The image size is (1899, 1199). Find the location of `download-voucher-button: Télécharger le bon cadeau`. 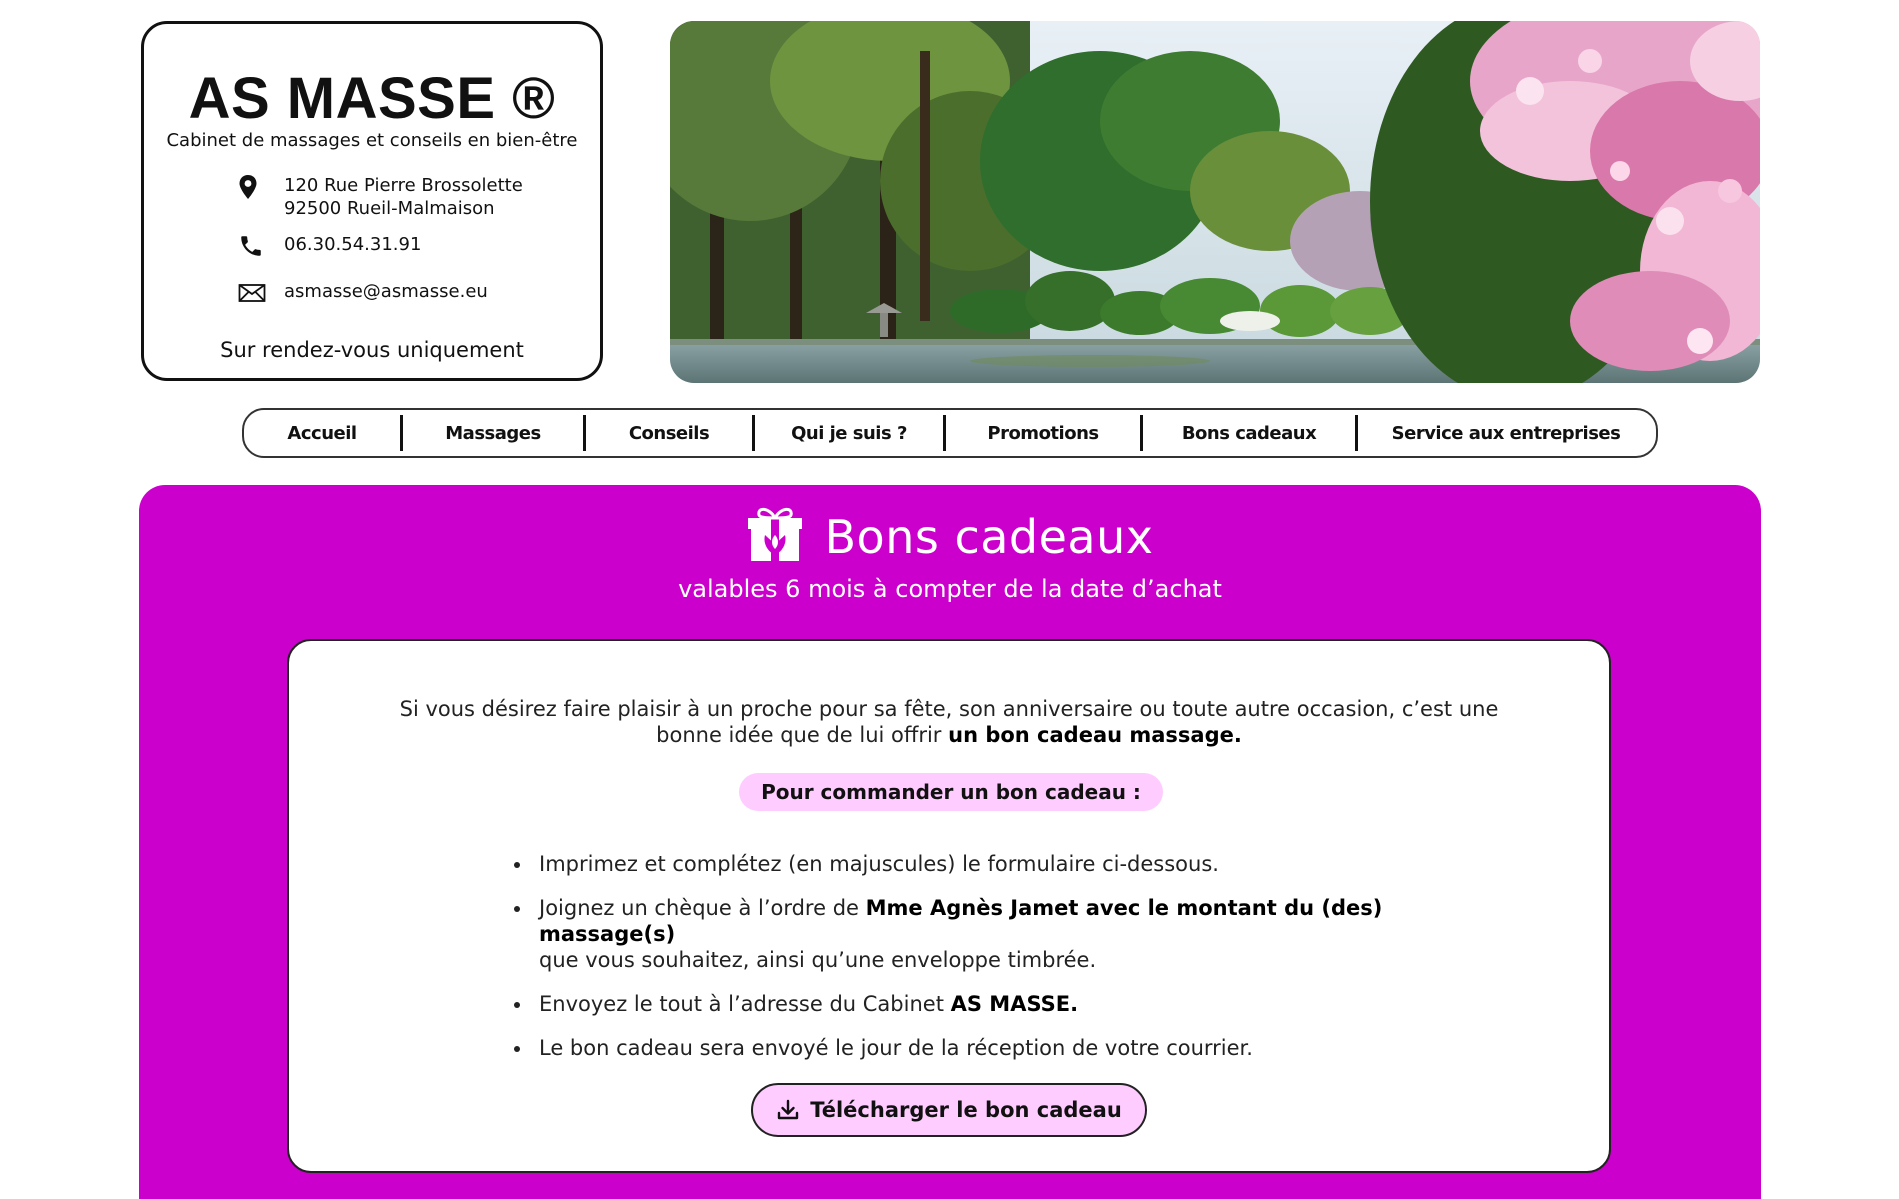

download-voucher-button: Télécharger le bon cadeau is located at coordinates (949, 1110).